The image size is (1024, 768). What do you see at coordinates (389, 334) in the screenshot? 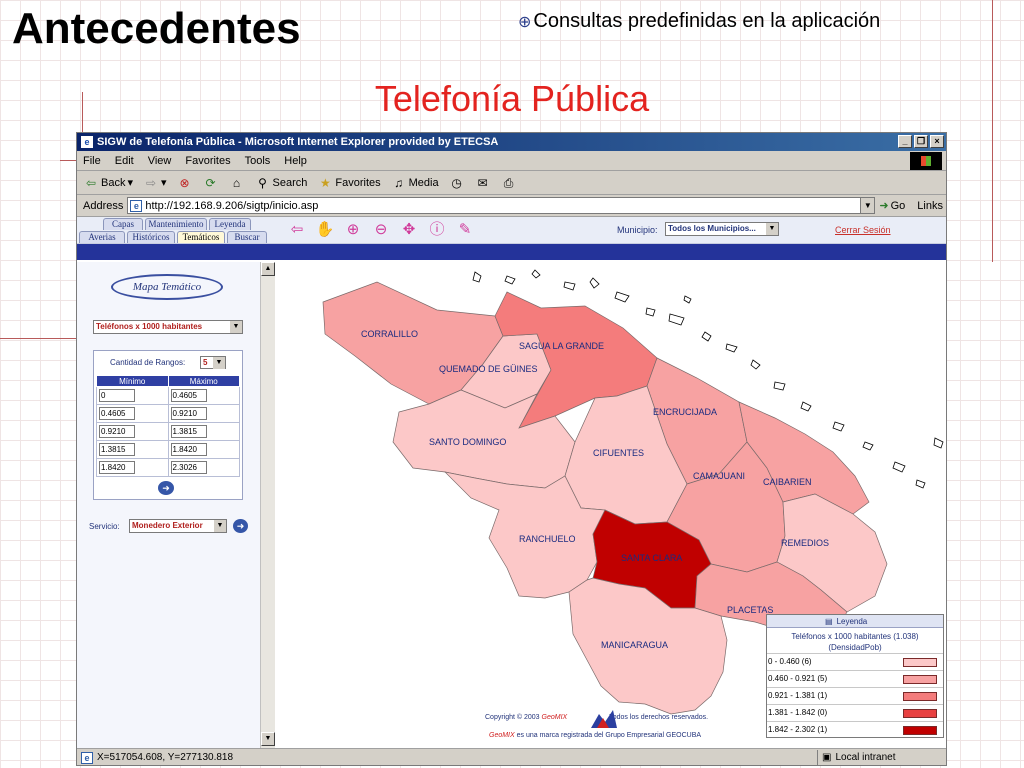
I see `label-corralillo: CORRALILLO` at bounding box center [389, 334].